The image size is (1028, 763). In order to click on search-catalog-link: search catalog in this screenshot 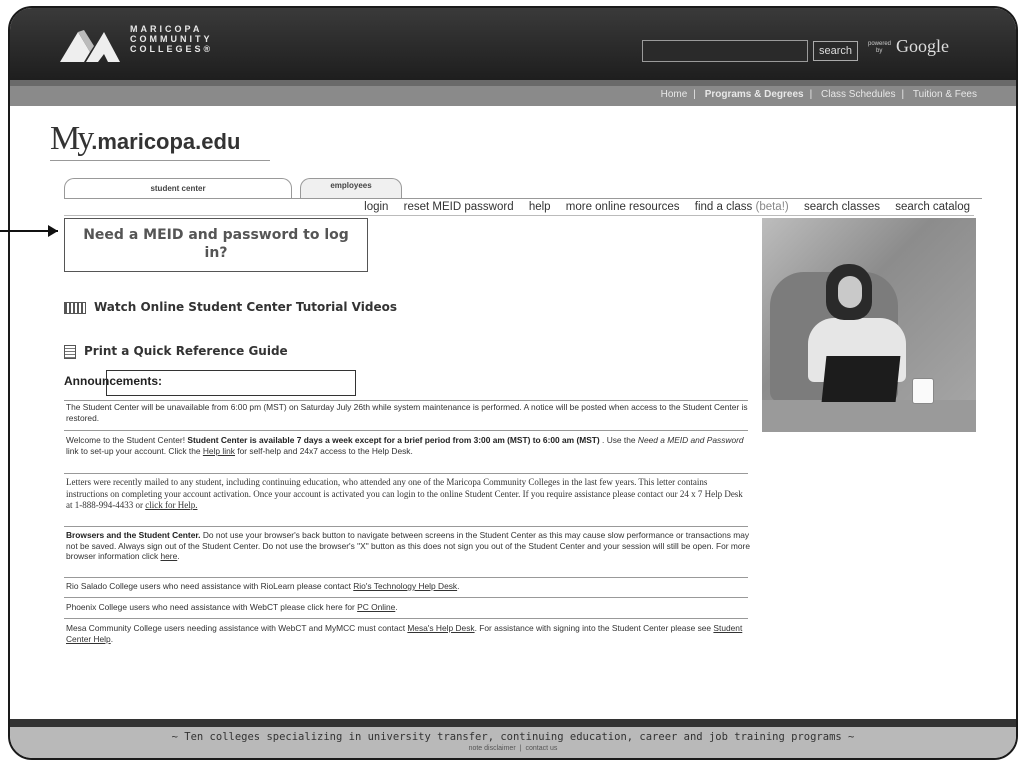, I will do `click(932, 207)`.